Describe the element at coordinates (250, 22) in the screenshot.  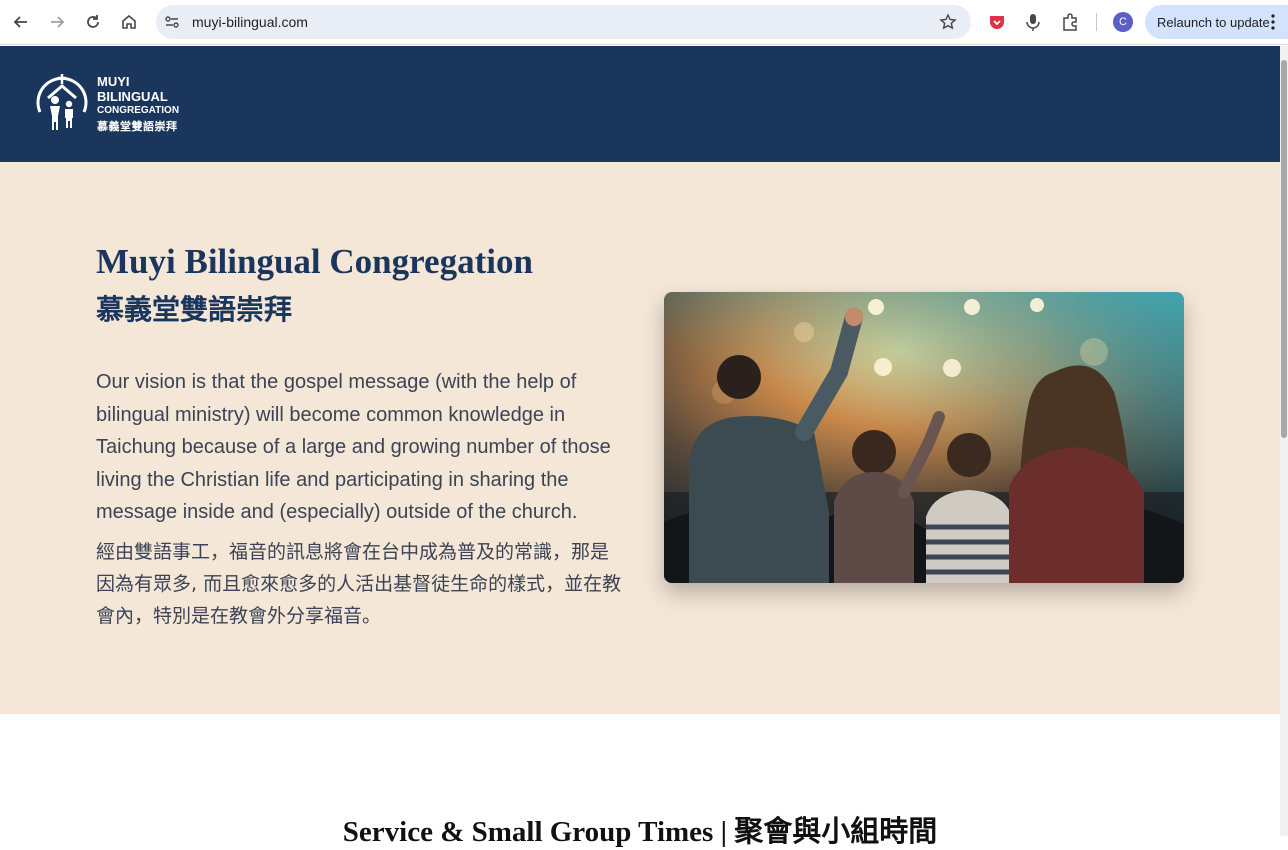
I see `url-text: muyi-bilingual.com` at that location.